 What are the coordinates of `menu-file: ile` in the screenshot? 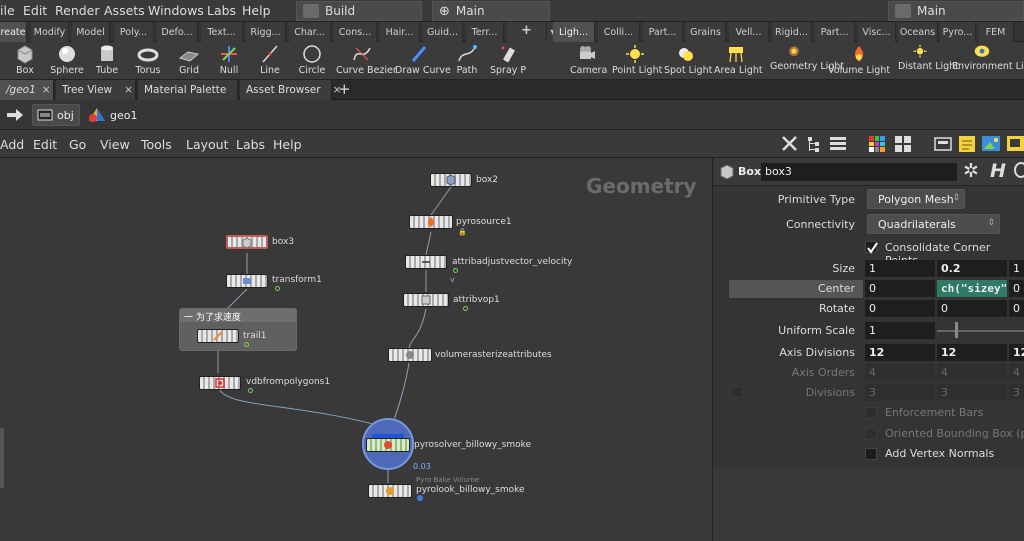 It's located at (7, 10).